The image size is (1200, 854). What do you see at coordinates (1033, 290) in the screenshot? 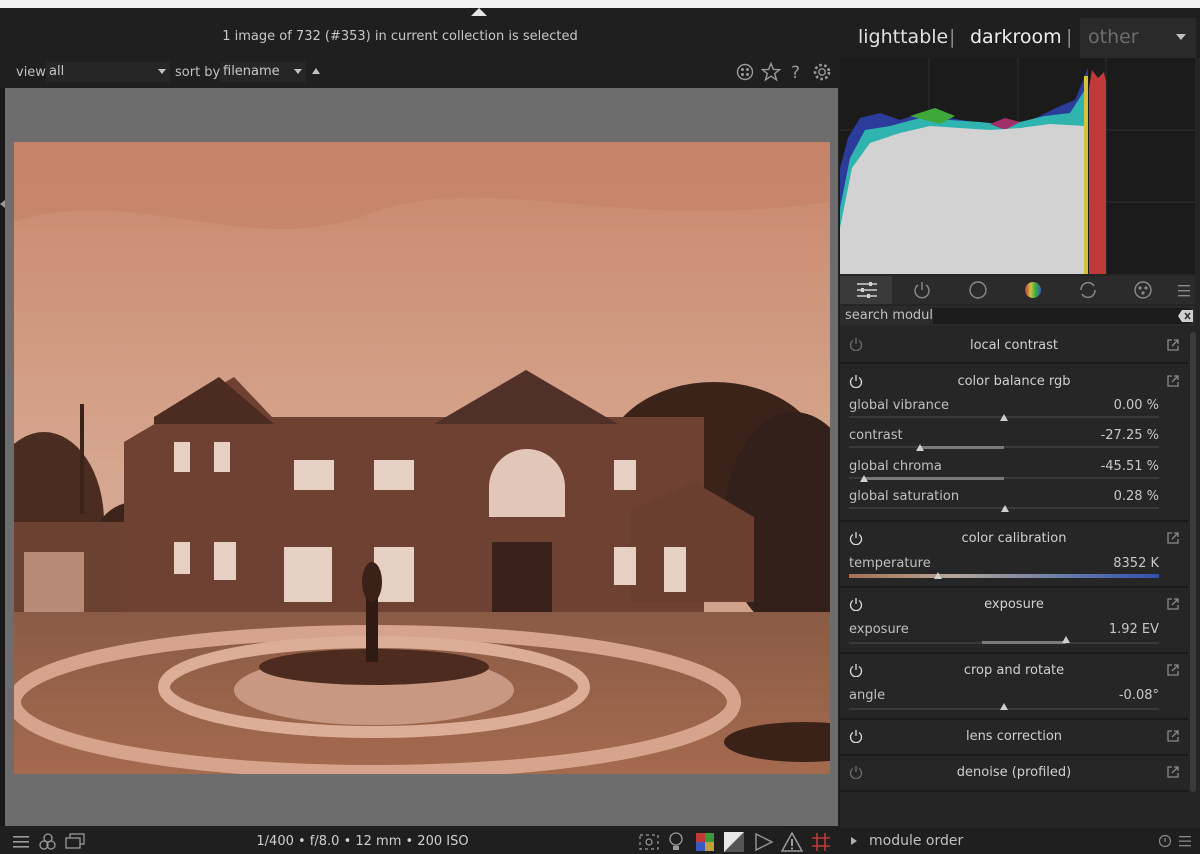
I see `color-group-icon` at bounding box center [1033, 290].